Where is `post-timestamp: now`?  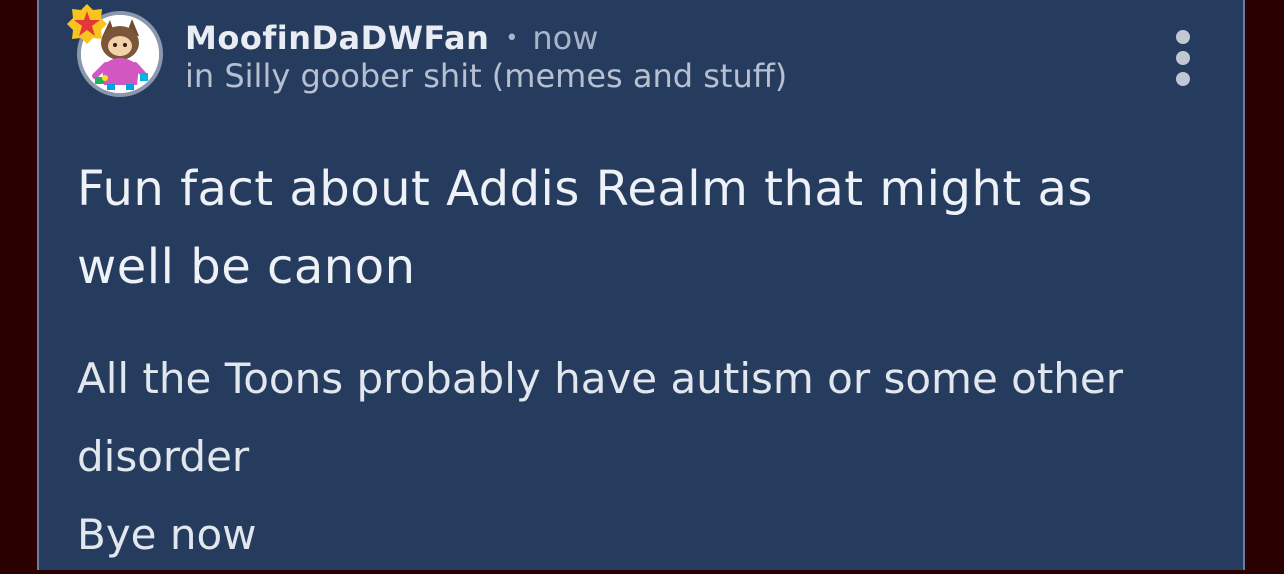
post-timestamp: now is located at coordinates (565, 38).